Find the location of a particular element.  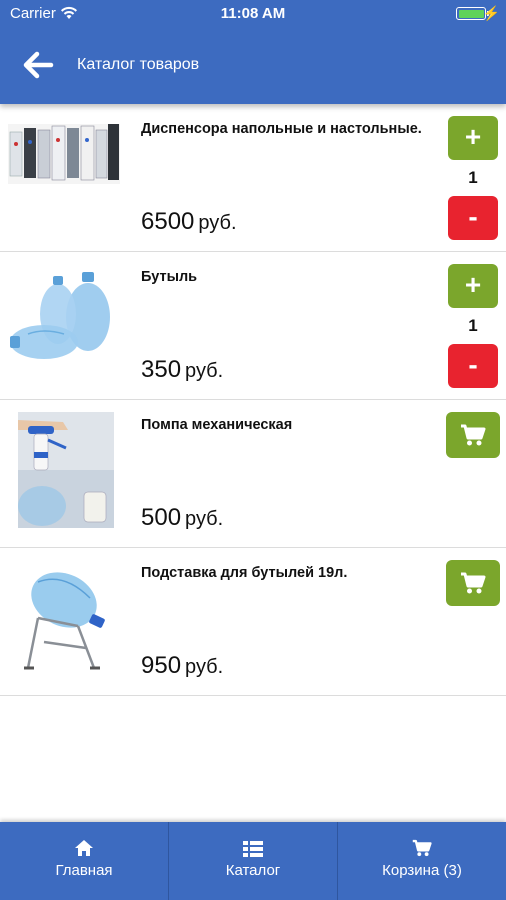

status-time: 11:08 AM is located at coordinates (253, 13).